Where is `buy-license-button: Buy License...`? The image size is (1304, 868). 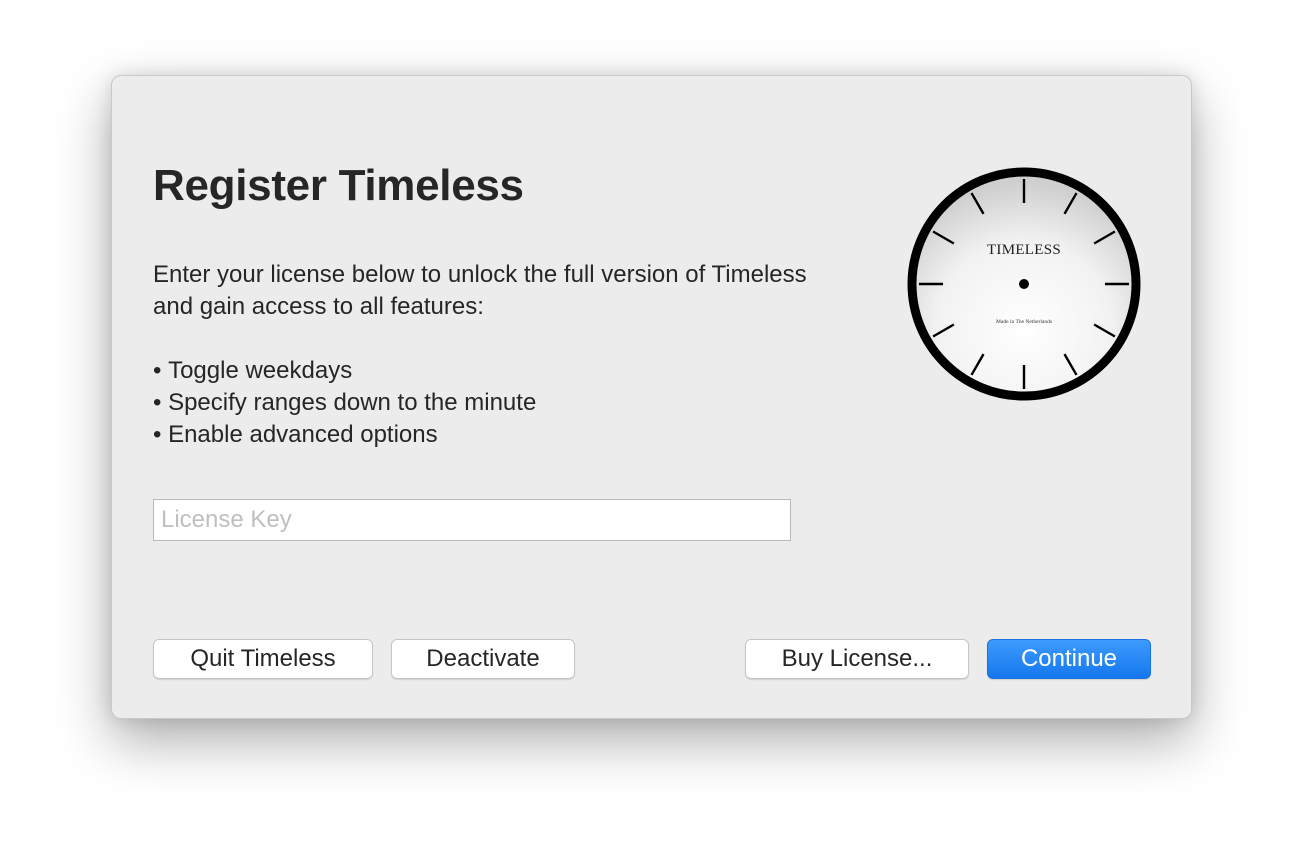 buy-license-button: Buy License... is located at coordinates (857, 659).